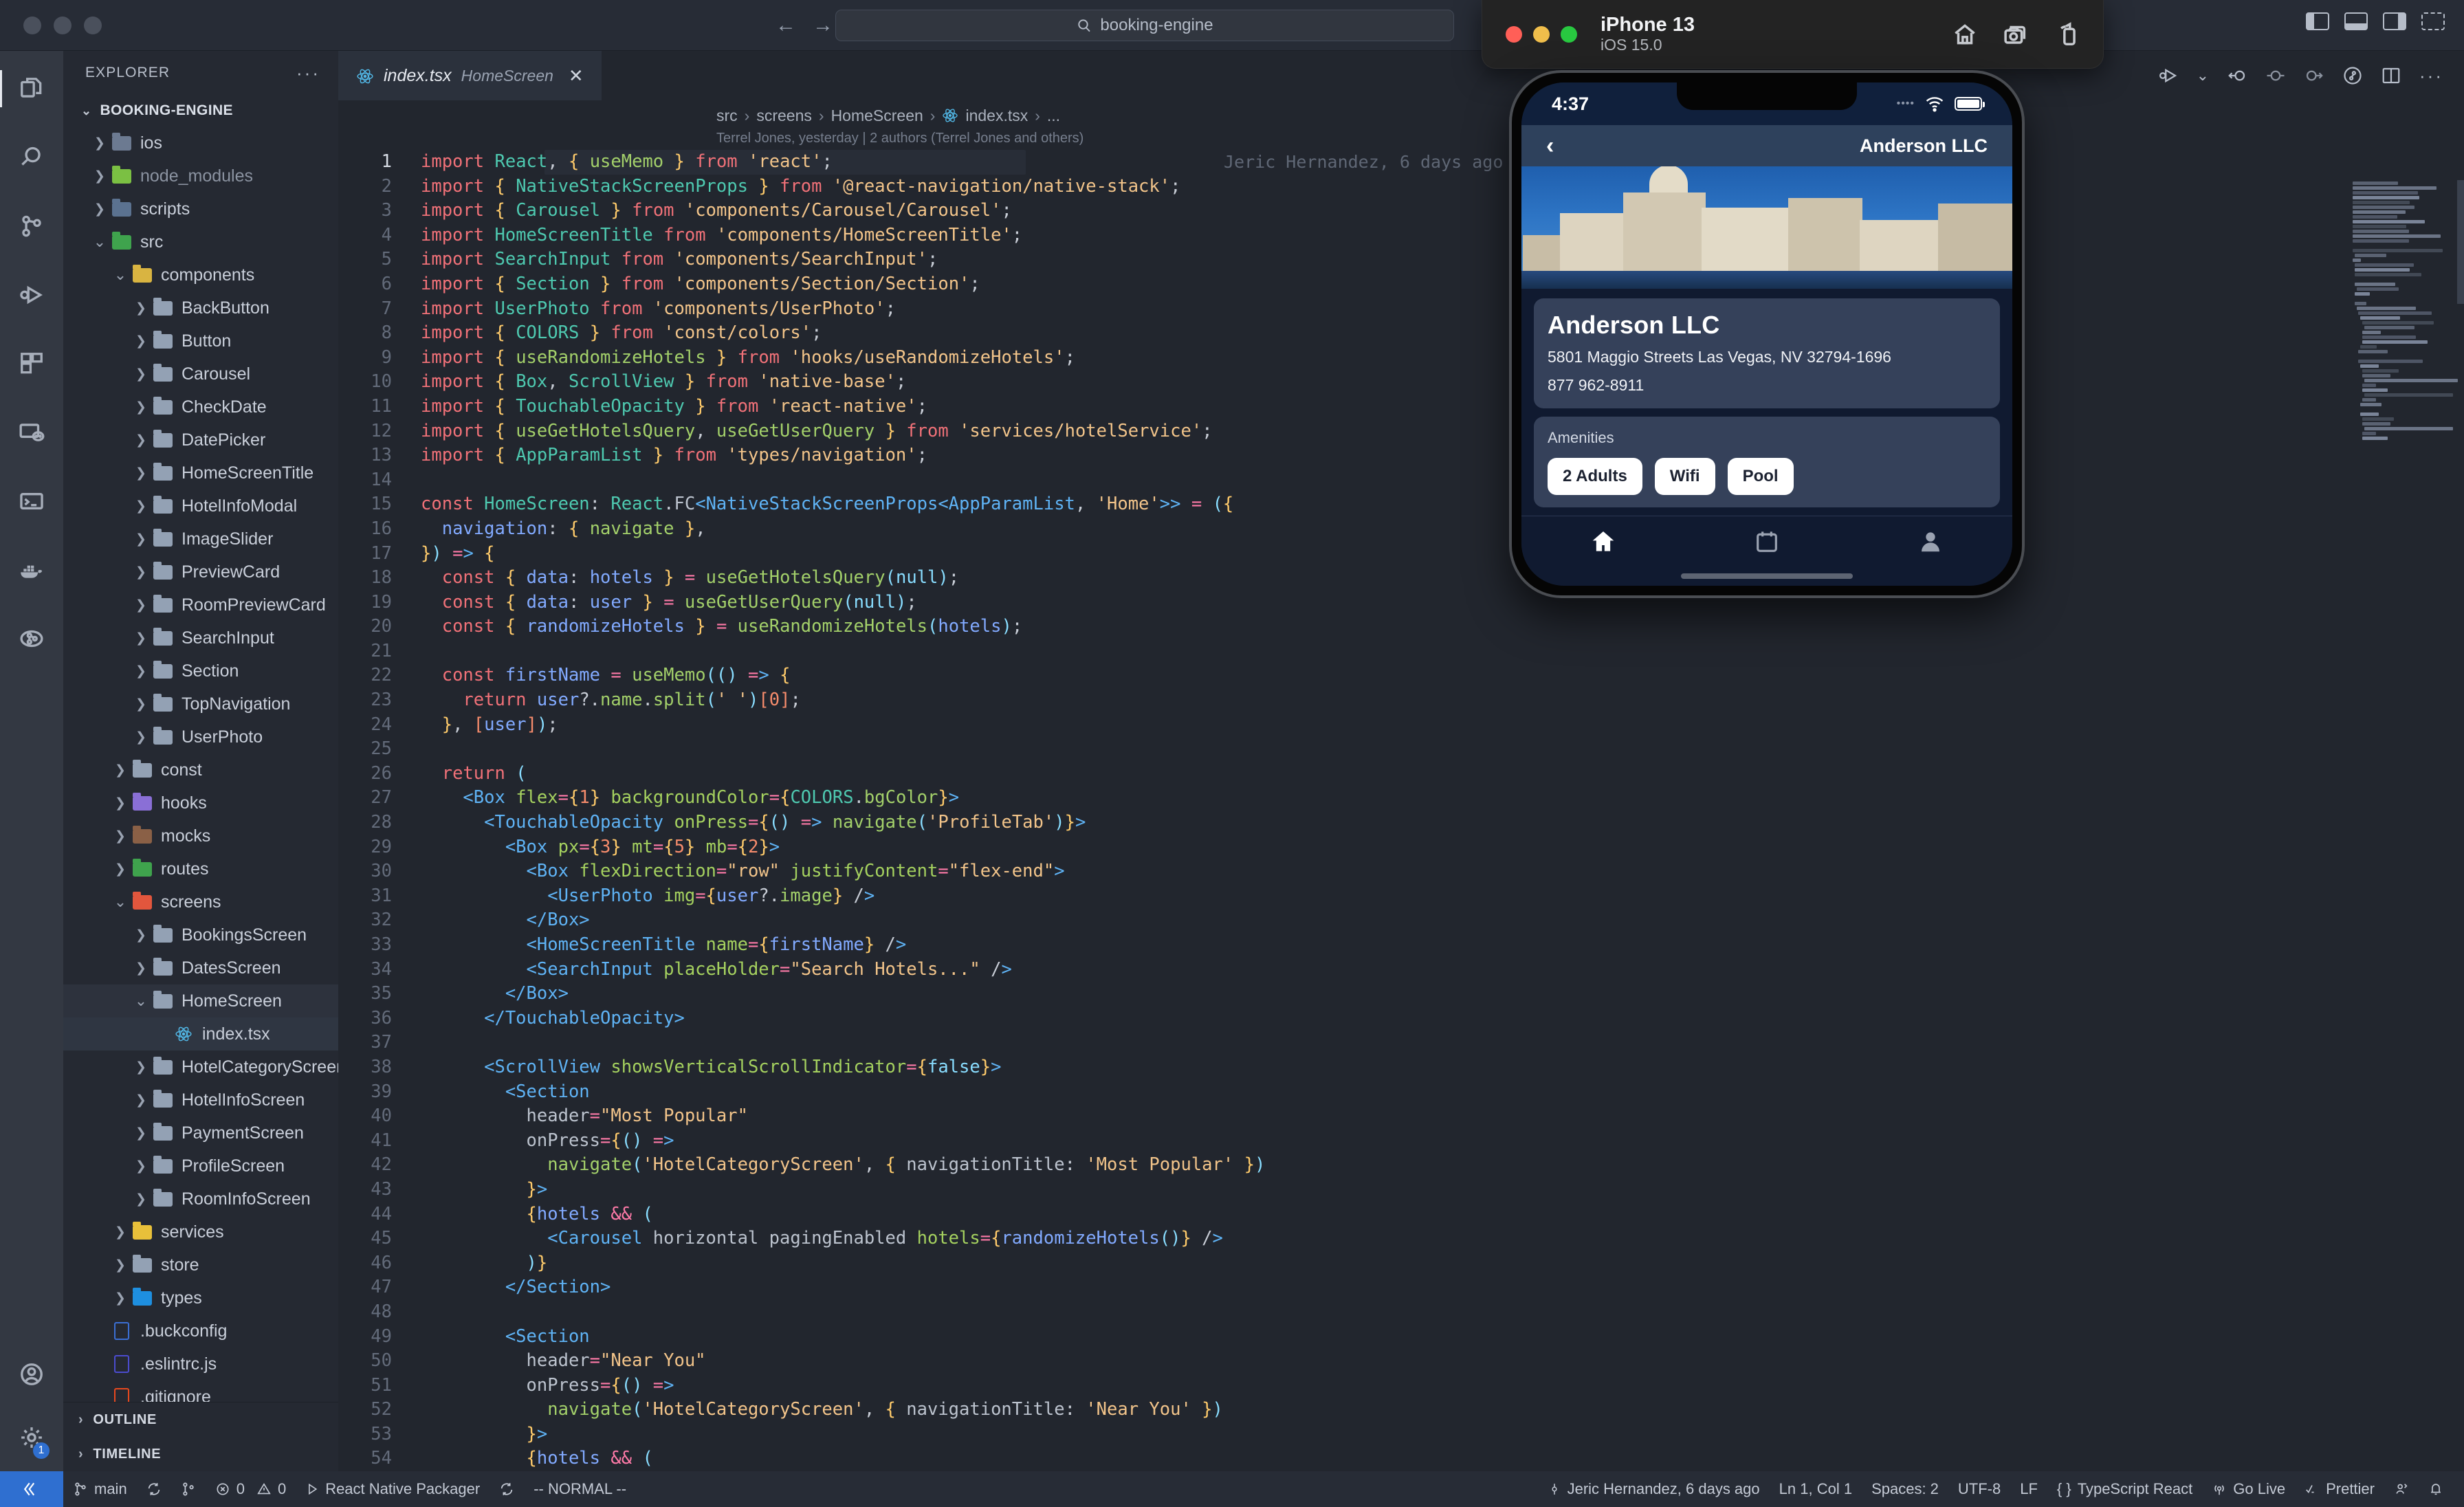  I want to click on tree-item-ios: ❯ ios, so click(200, 143).